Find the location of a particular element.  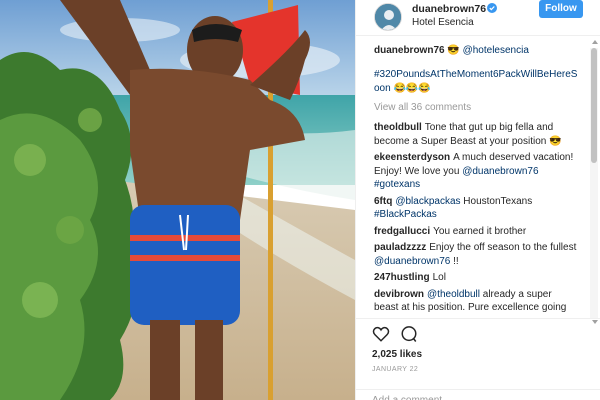

post-date: JANUARY 22 is located at coordinates (395, 369).